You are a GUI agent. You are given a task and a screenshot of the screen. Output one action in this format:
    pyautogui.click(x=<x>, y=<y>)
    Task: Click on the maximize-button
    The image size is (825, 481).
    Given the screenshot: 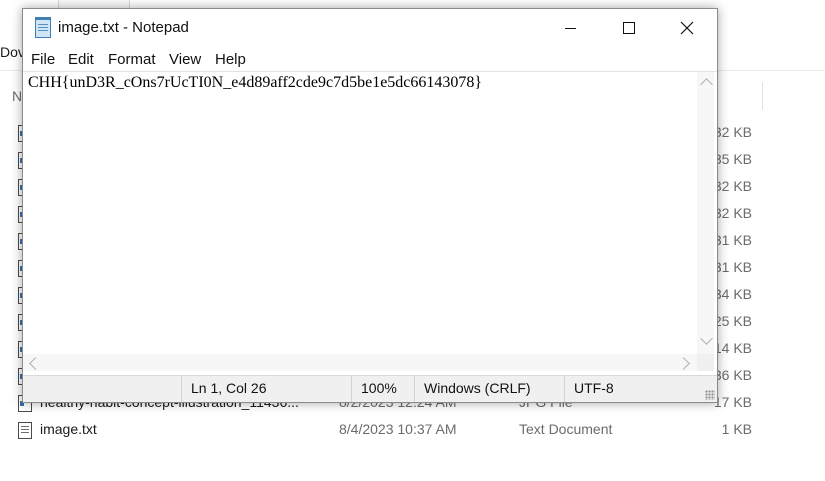 What is the action you would take?
    pyautogui.click(x=629, y=28)
    